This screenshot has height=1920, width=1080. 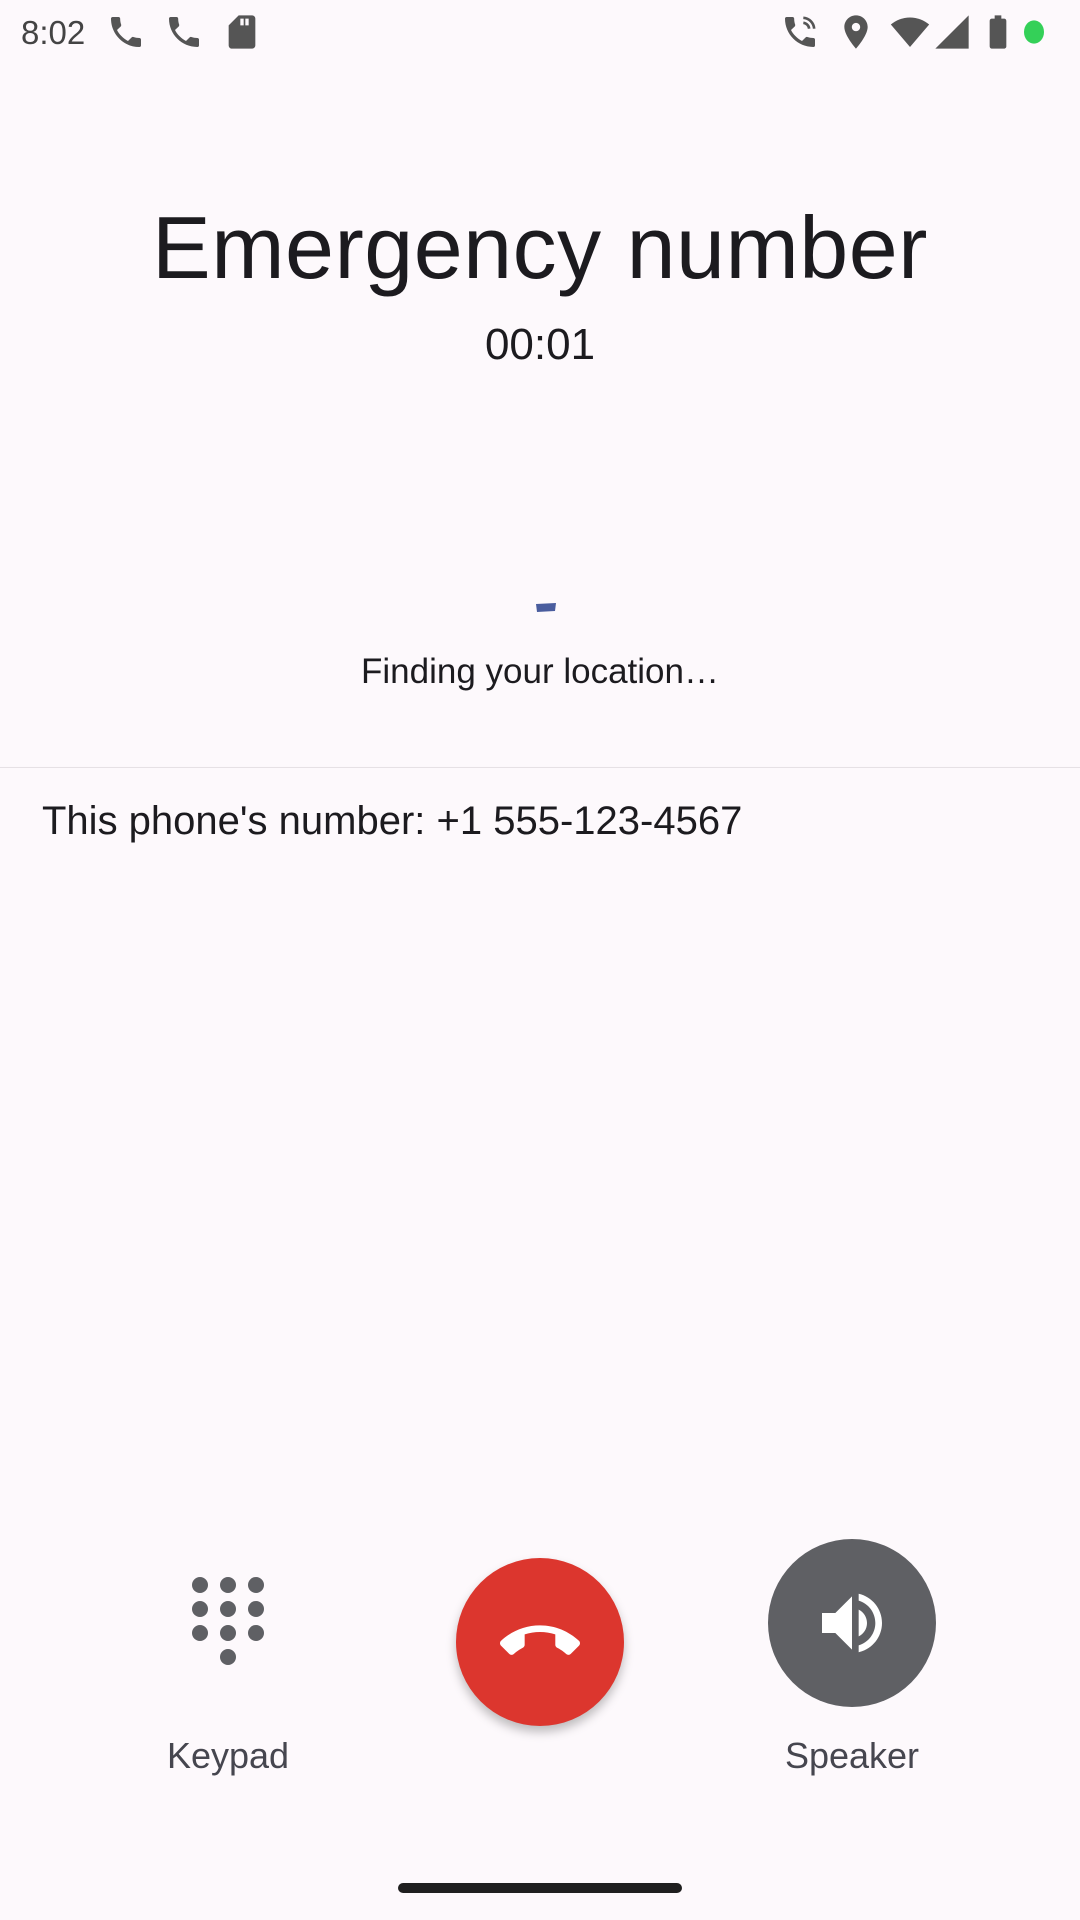 What do you see at coordinates (228, 1755) in the screenshot?
I see `keypad-label: Keypad` at bounding box center [228, 1755].